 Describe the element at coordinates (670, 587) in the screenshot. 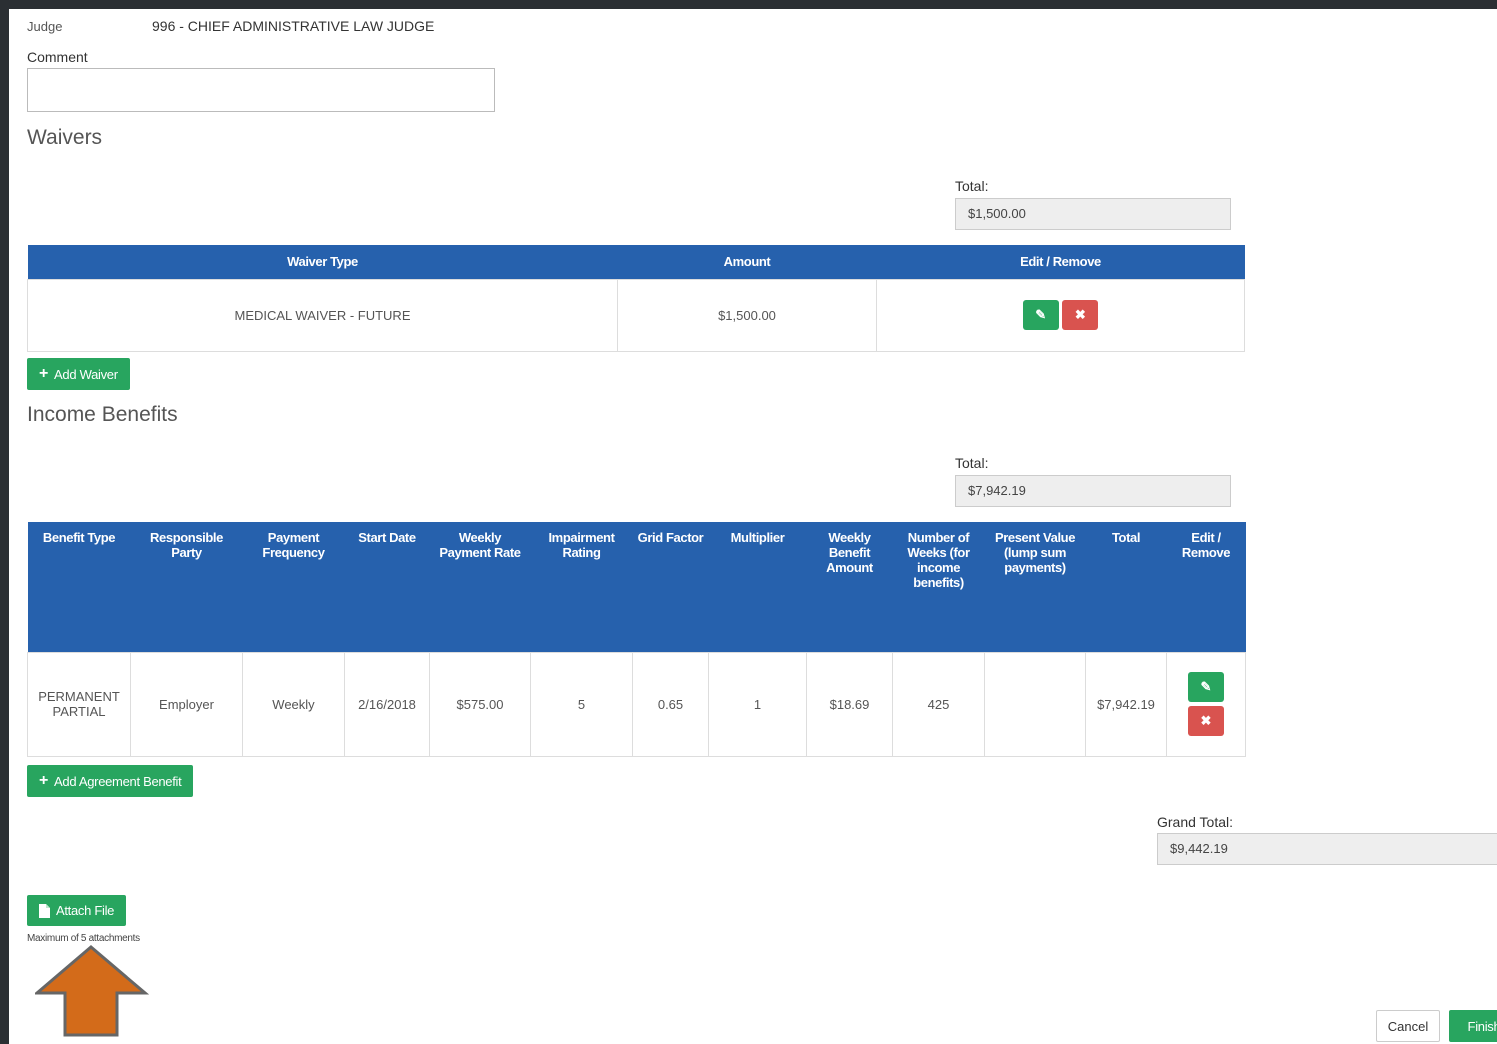

I see `grid-factor-header: Grid Factor` at that location.